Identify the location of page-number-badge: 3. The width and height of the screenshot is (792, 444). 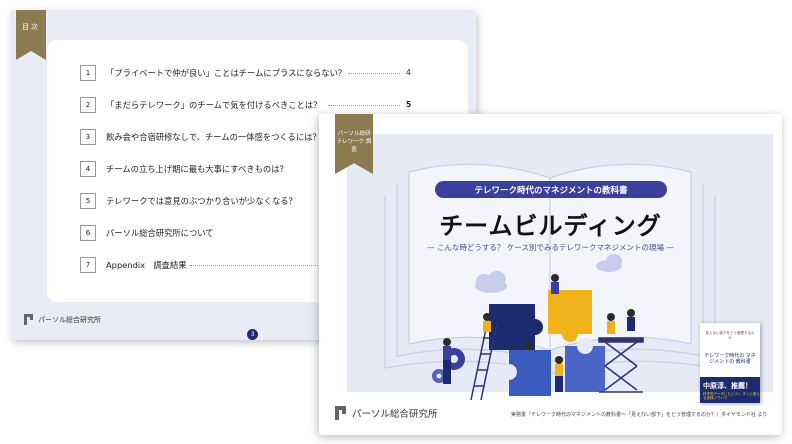
(252, 334).